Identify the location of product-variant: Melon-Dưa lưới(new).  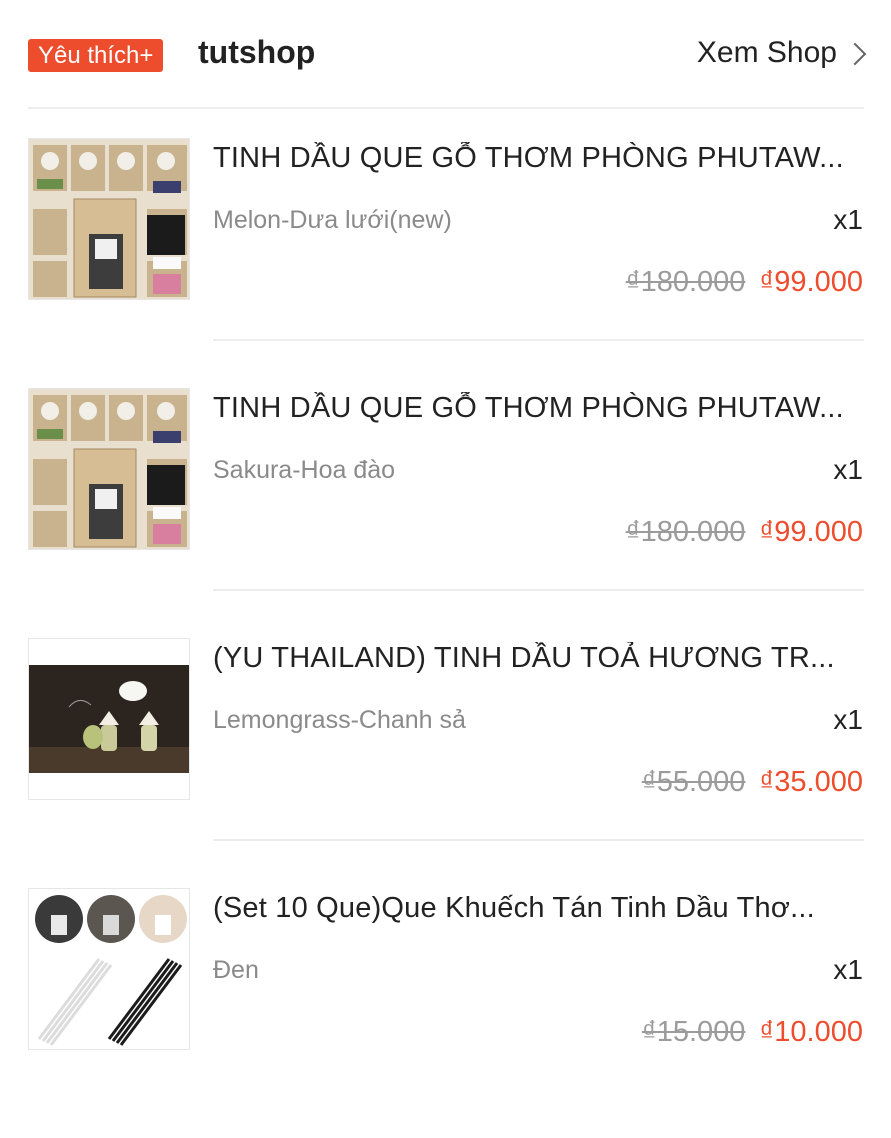
(332, 220).